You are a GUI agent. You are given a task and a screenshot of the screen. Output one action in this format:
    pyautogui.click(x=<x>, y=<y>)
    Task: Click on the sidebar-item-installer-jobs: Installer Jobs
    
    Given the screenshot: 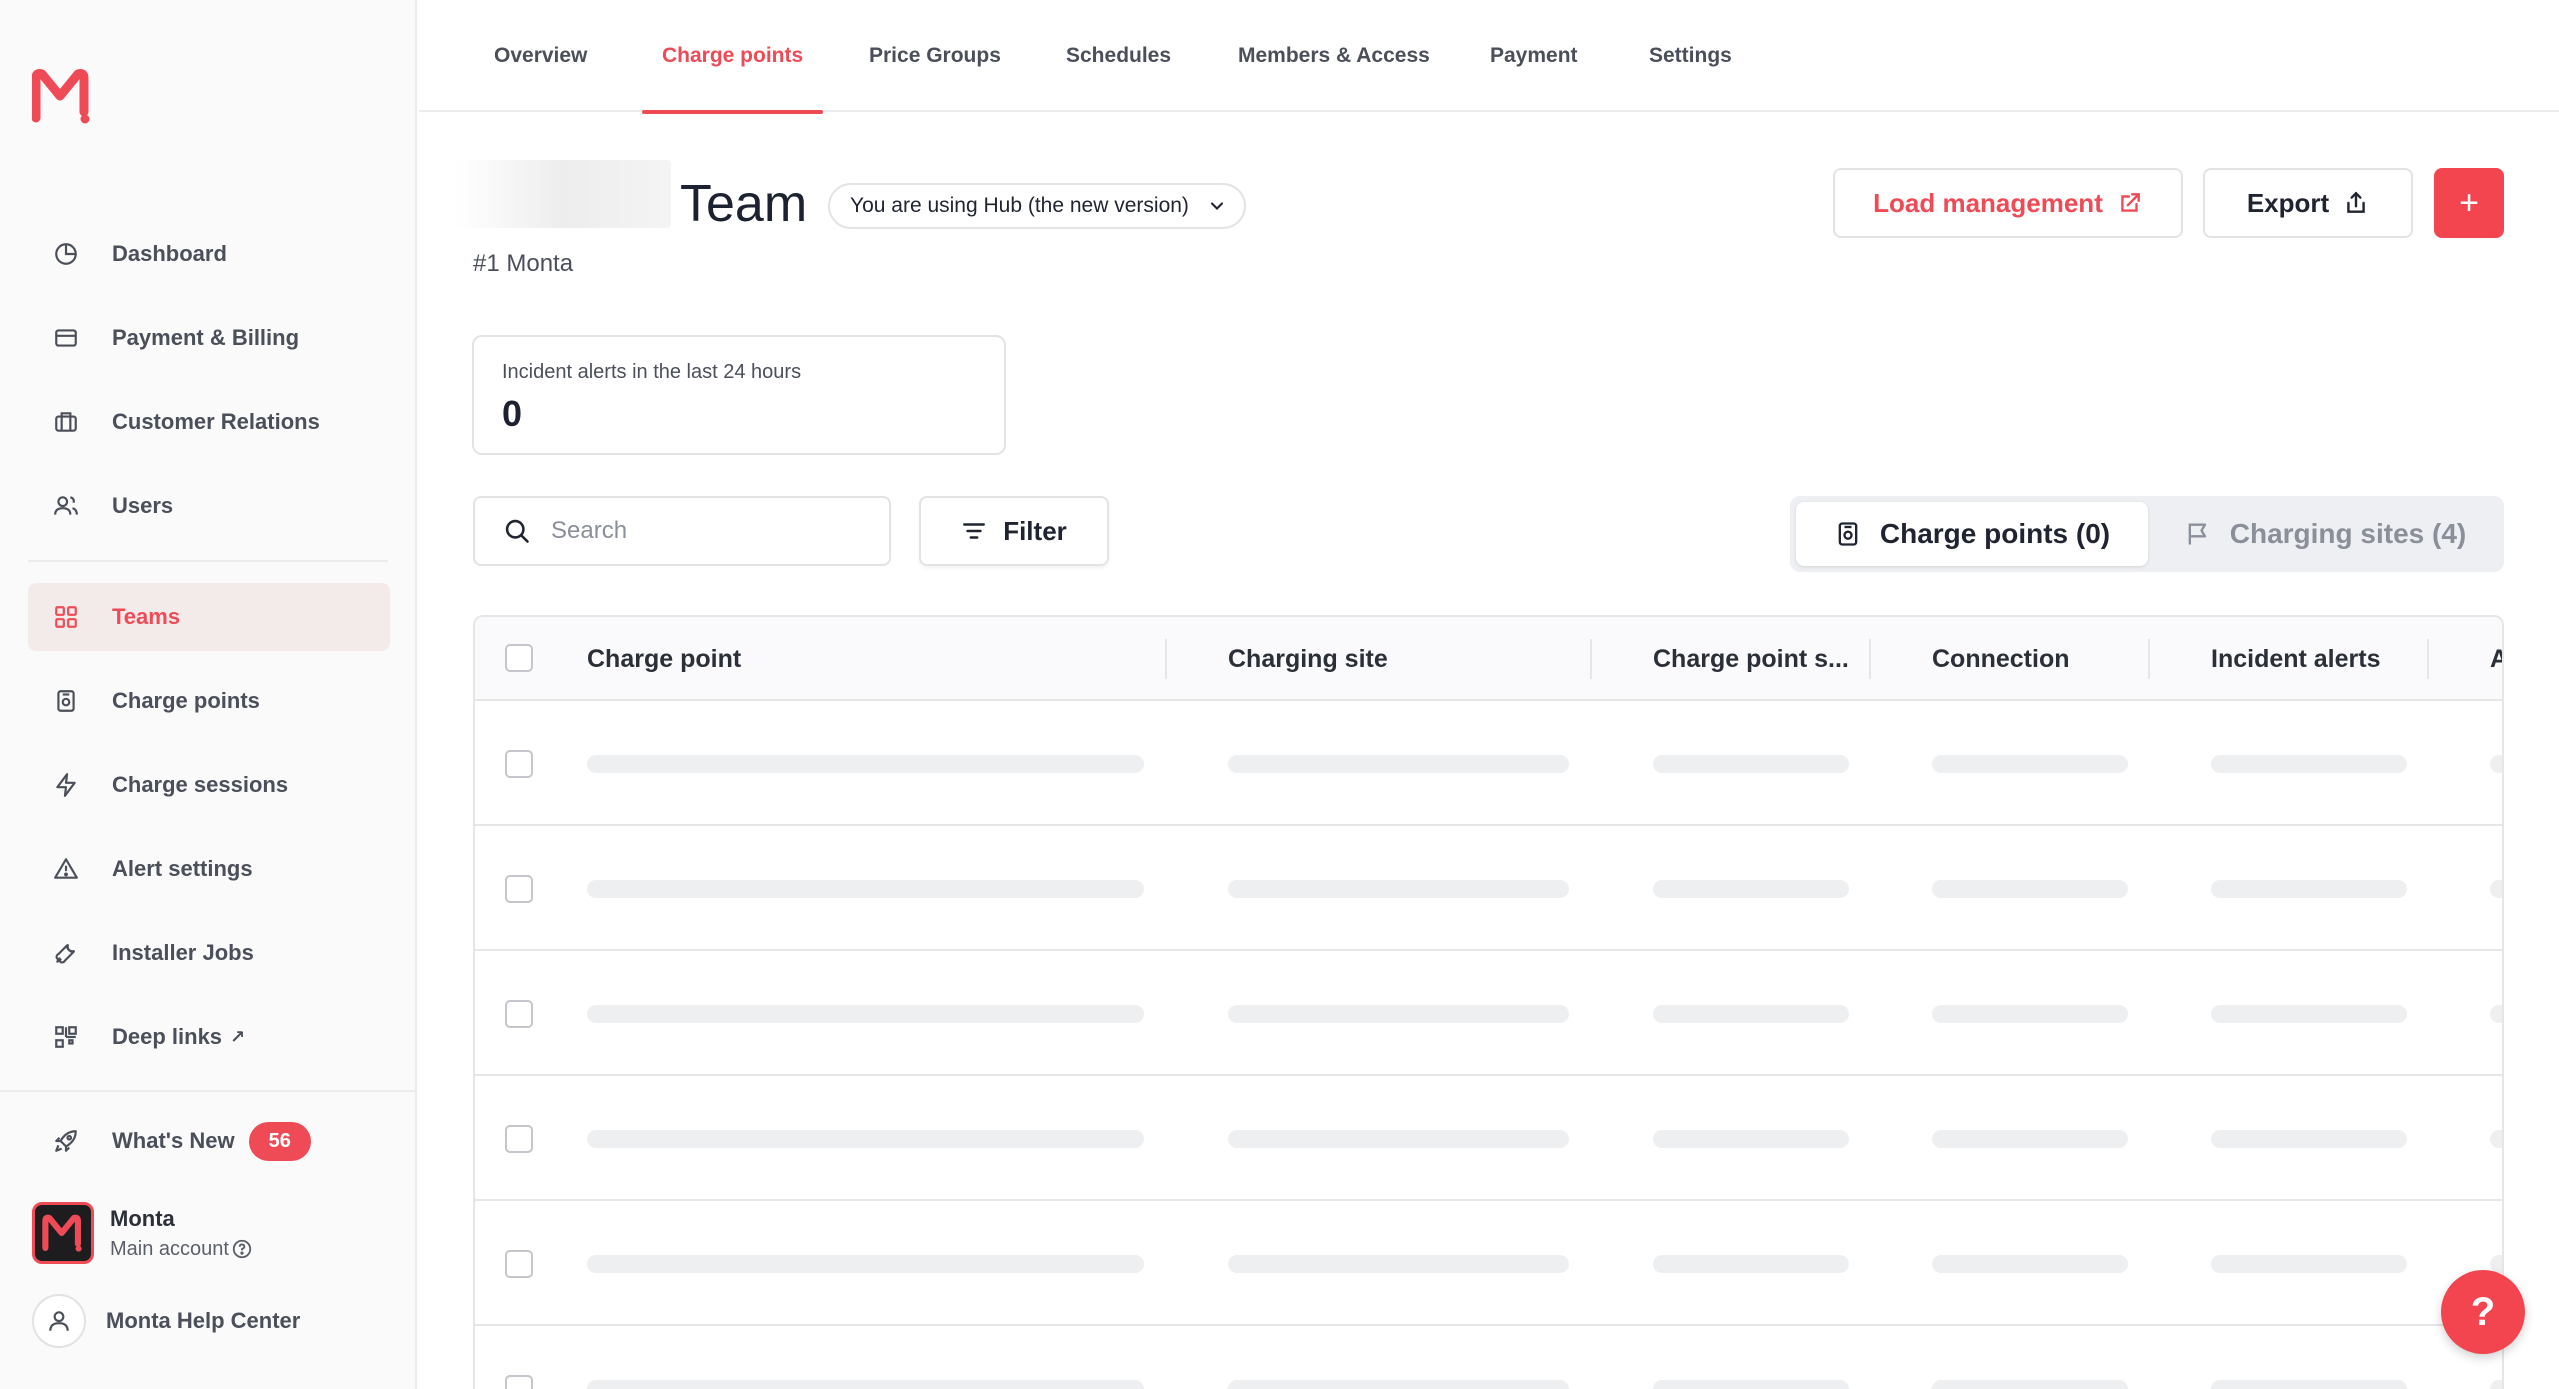 What is the action you would take?
    pyautogui.click(x=209, y=953)
    